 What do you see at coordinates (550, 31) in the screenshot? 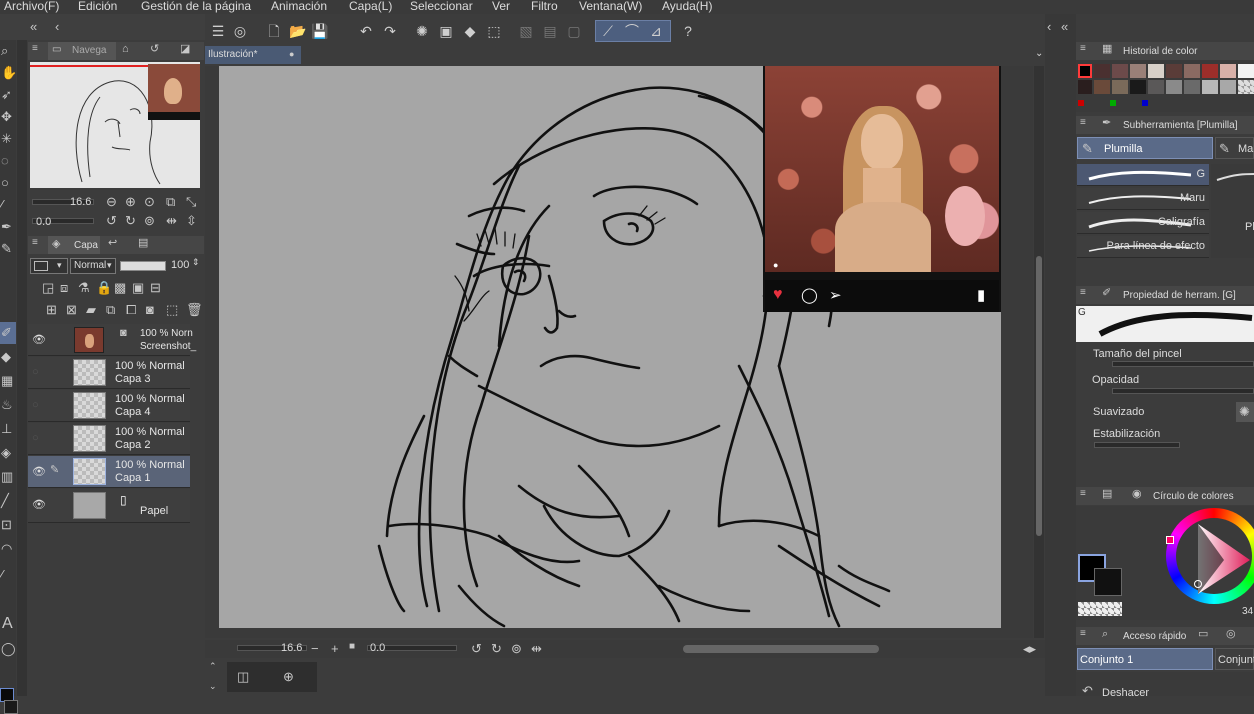
I see `selection-invert-icon: ▤` at bounding box center [550, 31].